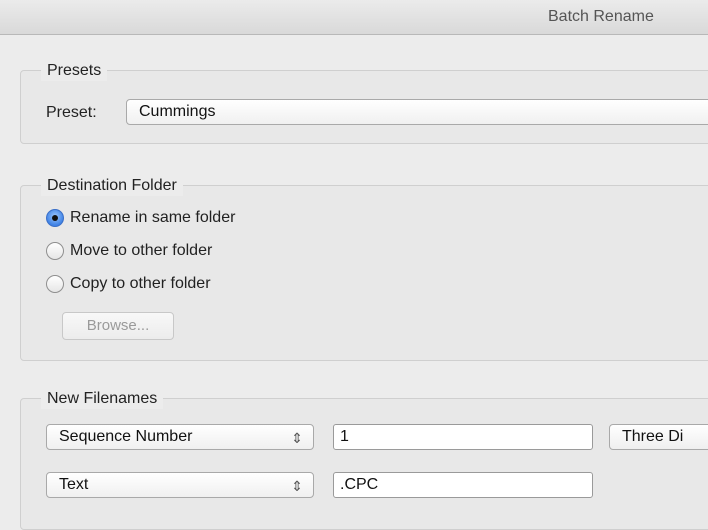 The image size is (708, 530). What do you see at coordinates (141, 250) in the screenshot?
I see `move-other-folder-label: Move to other folder` at bounding box center [141, 250].